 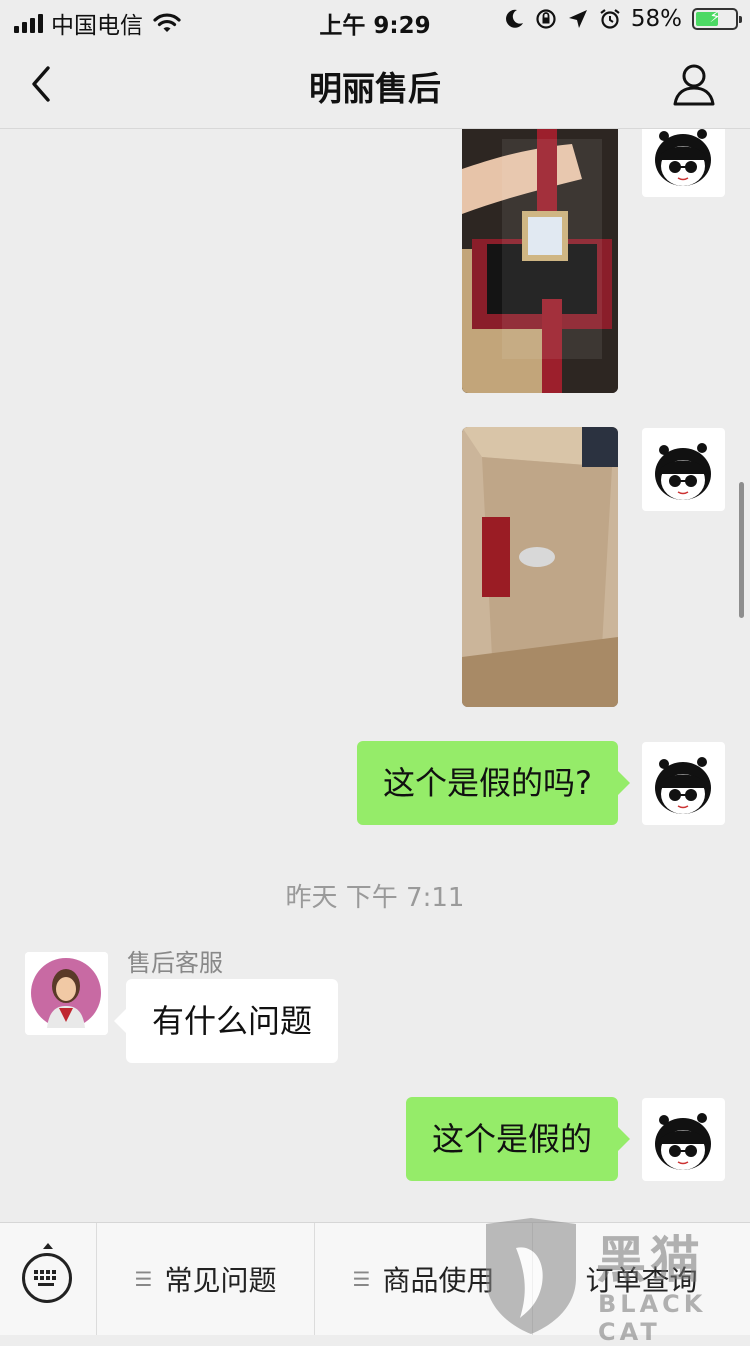 I want to click on charging-bolt-icon: ⚡, so click(x=715, y=16).